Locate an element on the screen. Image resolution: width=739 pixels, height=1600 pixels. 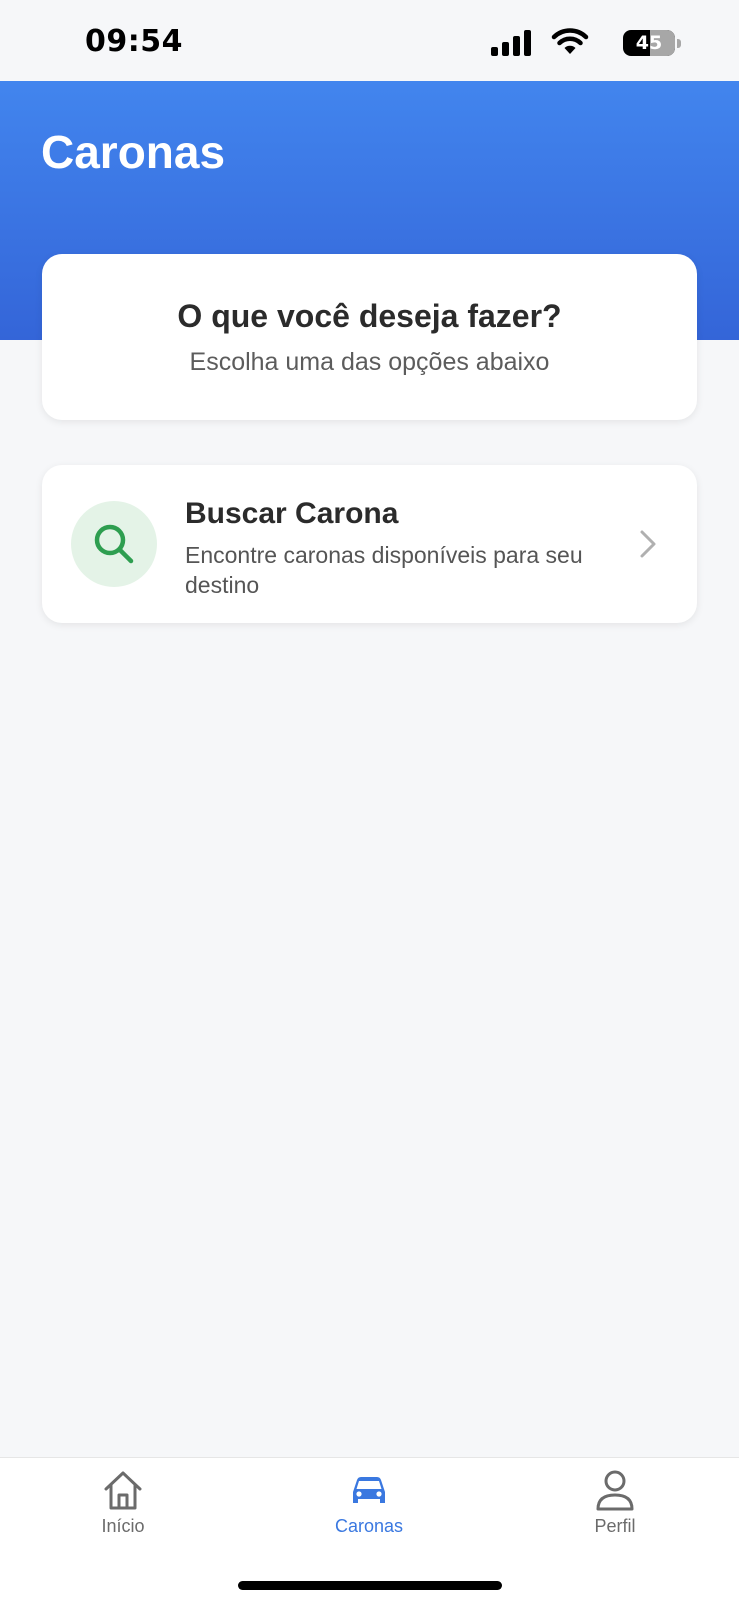
tab-home: Início is located at coordinates (123, 1508).